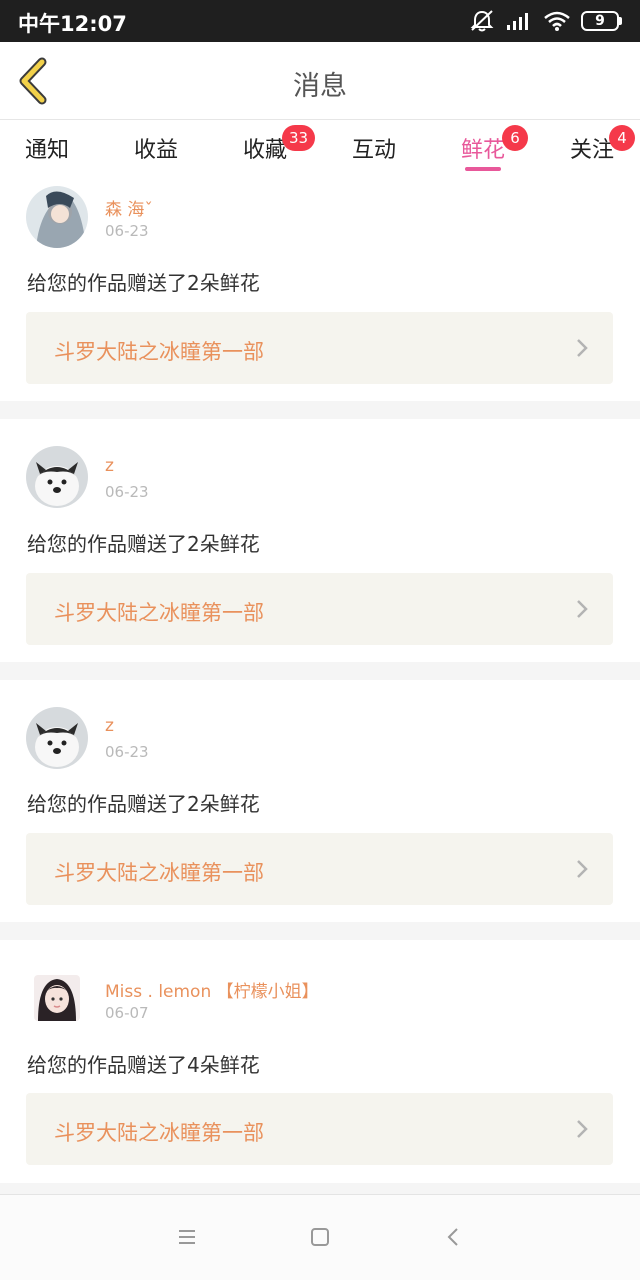 Image resolution: width=640 pixels, height=1280 pixels. Describe the element at coordinates (591, 150) in the screenshot. I see `tab-label: 关注` at that location.